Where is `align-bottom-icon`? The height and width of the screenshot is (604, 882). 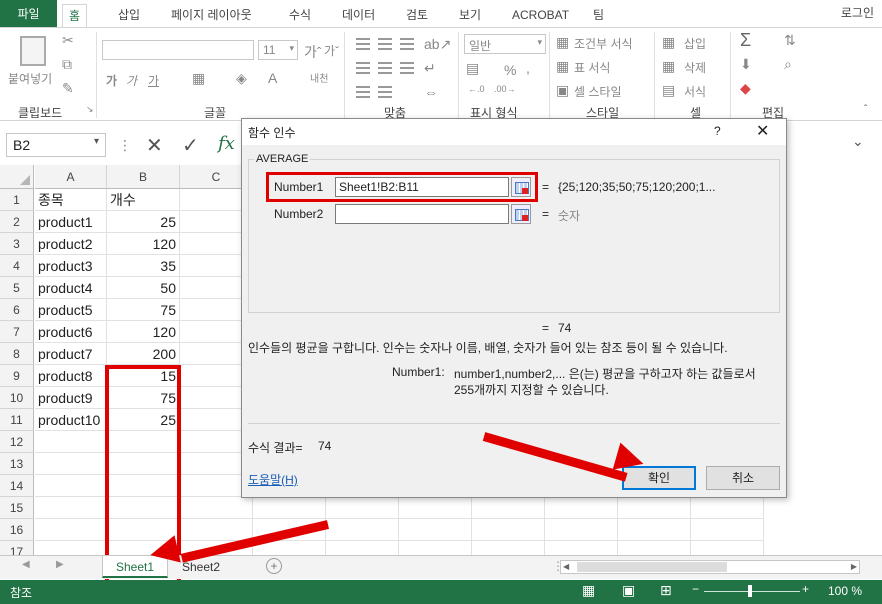 align-bottom-icon is located at coordinates (407, 44).